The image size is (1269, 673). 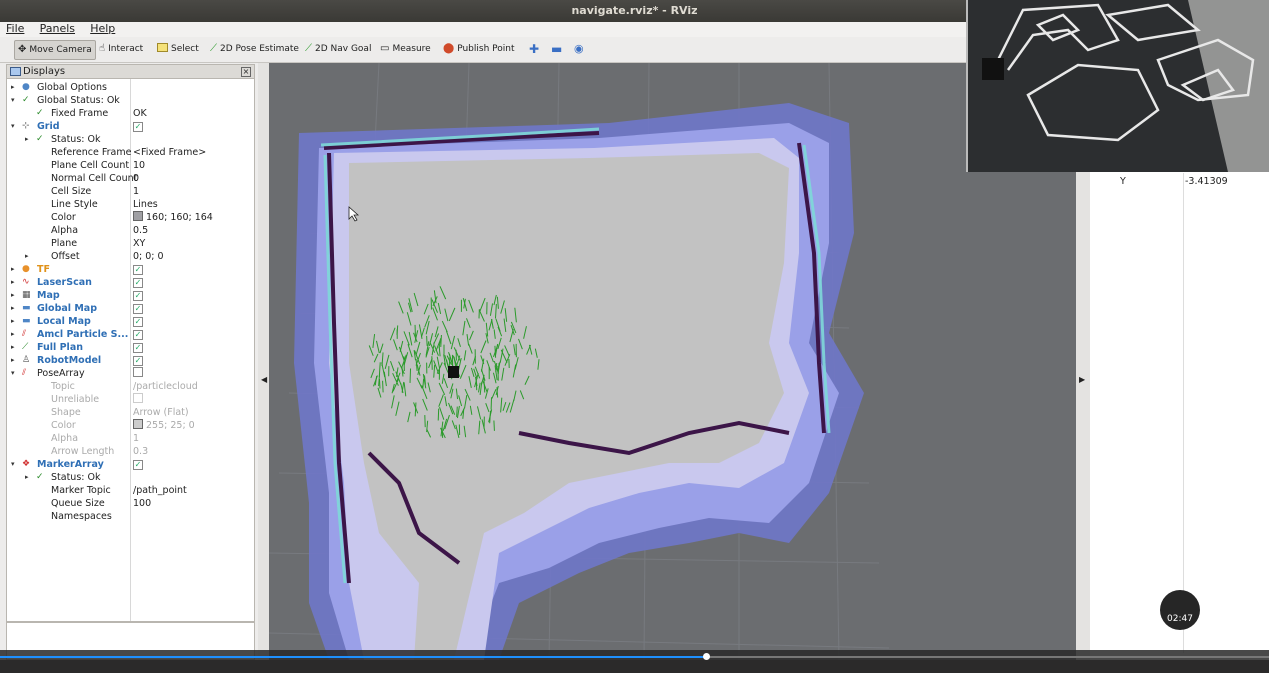 I want to click on tree-row: Normal Cell Count 0, so click(x=130, y=178).